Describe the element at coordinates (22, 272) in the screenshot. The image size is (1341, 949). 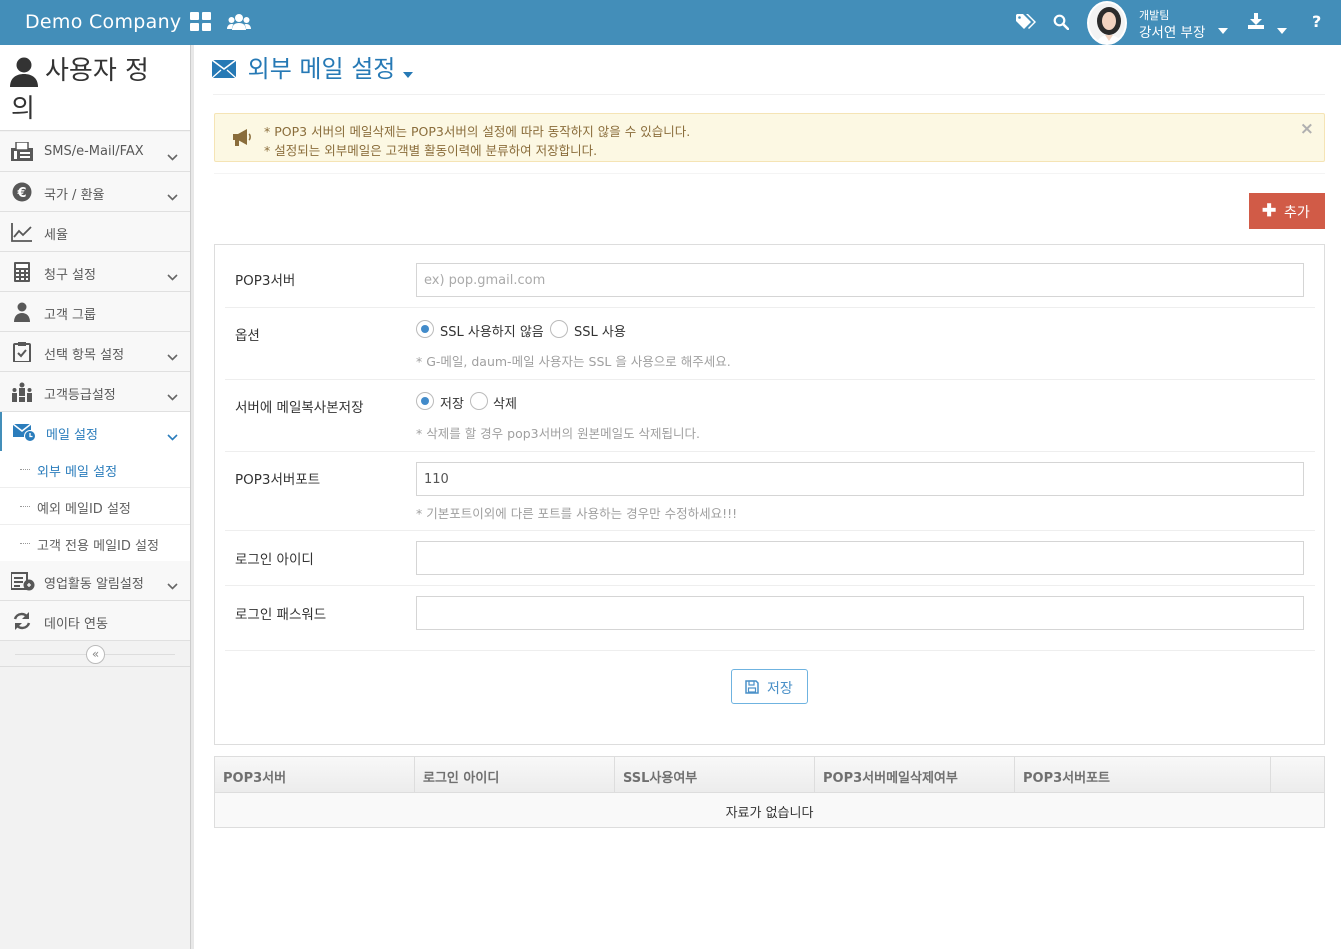
I see `calculator-icon` at that location.